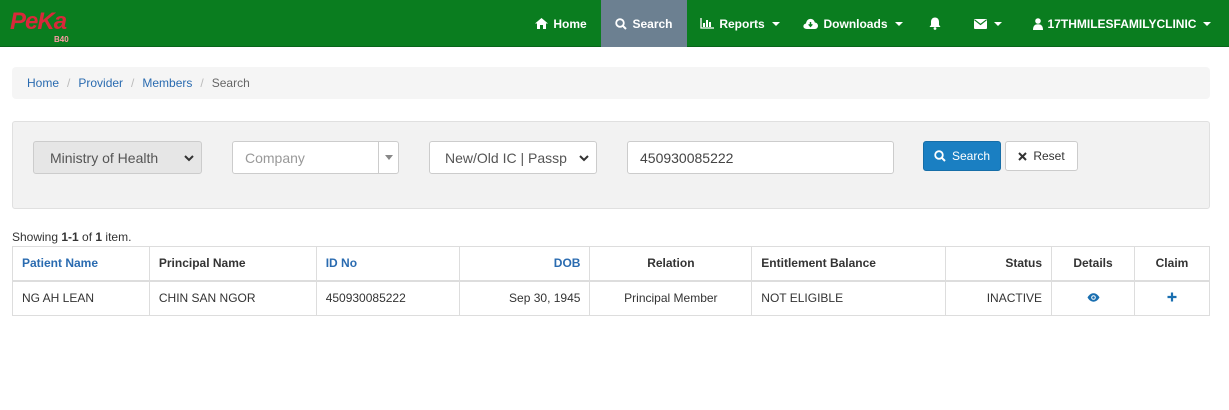 This screenshot has height=410, width=1229. I want to click on bell-icon, so click(935, 23).